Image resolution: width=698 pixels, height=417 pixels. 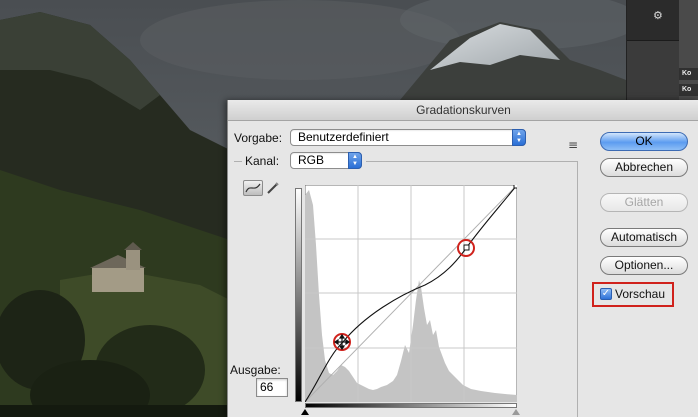 What do you see at coordinates (644, 167) in the screenshot?
I see `cancel-button: Abbrechen` at bounding box center [644, 167].